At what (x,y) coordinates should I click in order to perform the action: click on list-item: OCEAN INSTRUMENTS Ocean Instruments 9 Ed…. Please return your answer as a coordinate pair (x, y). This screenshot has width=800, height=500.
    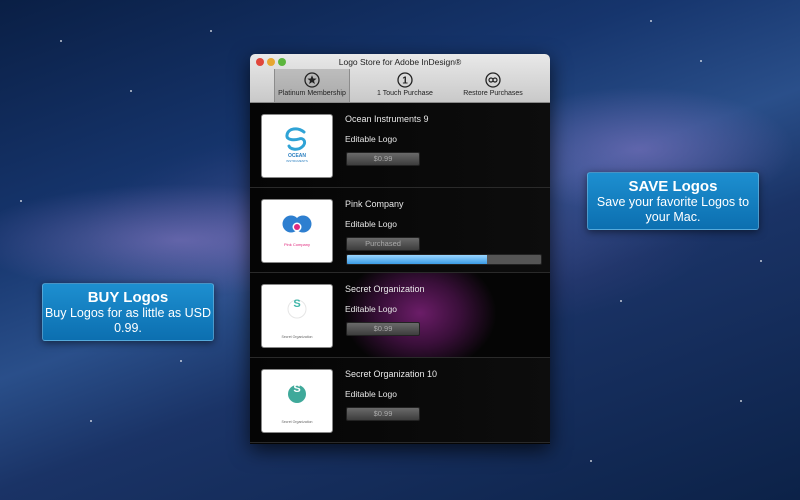
    Looking at the image, I should click on (400, 145).